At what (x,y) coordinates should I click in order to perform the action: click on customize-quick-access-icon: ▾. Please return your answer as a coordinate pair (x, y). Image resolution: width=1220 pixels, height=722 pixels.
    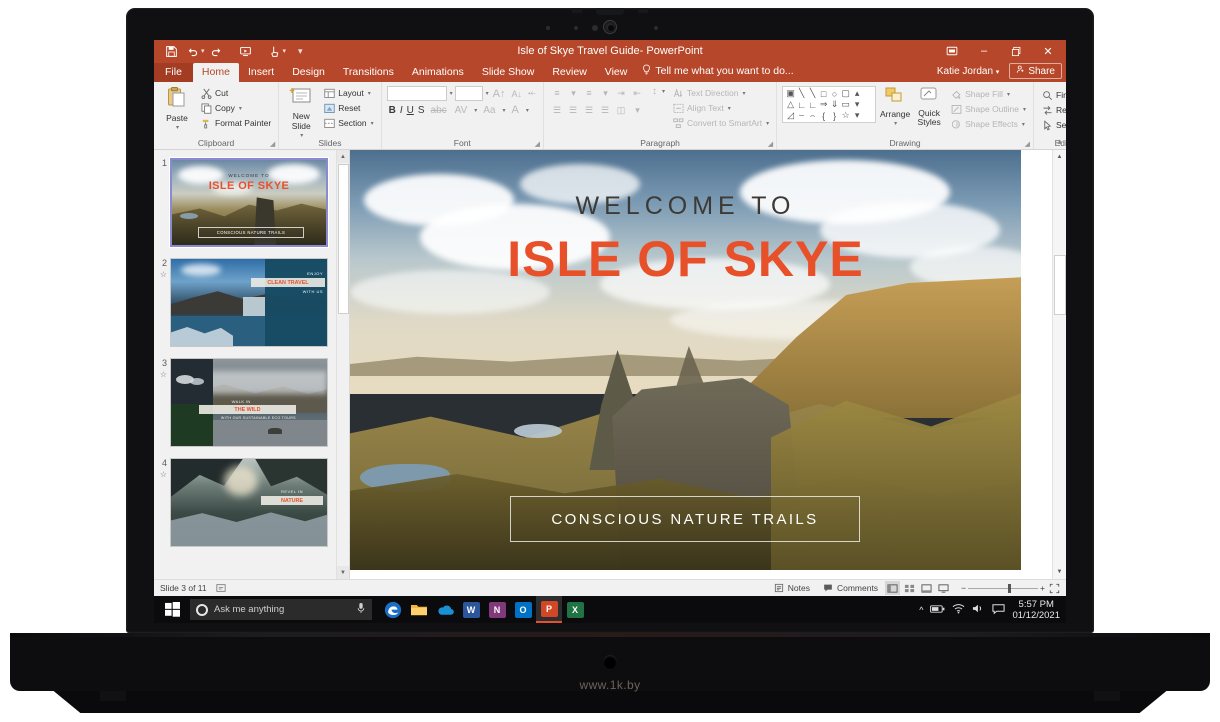
    Looking at the image, I should click on (300, 51).